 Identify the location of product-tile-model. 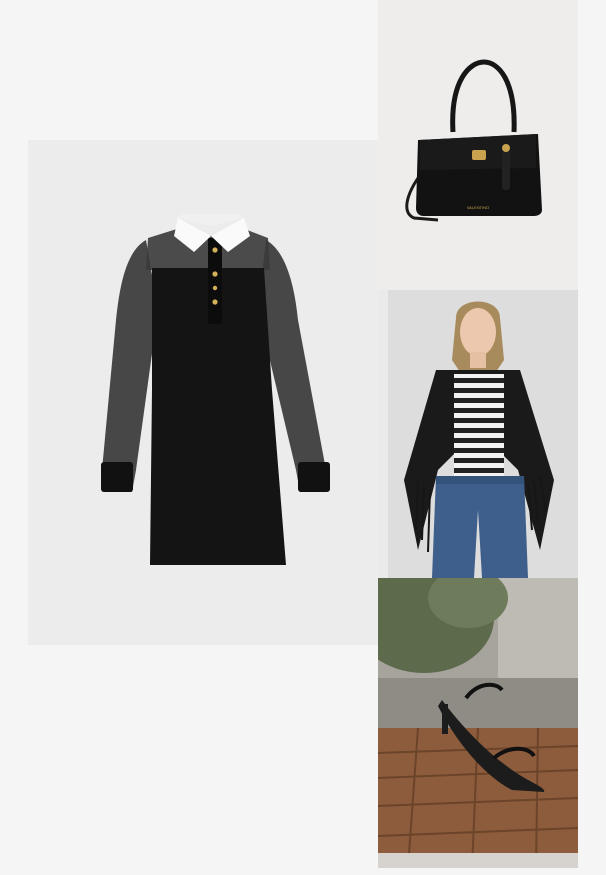
(478, 434).